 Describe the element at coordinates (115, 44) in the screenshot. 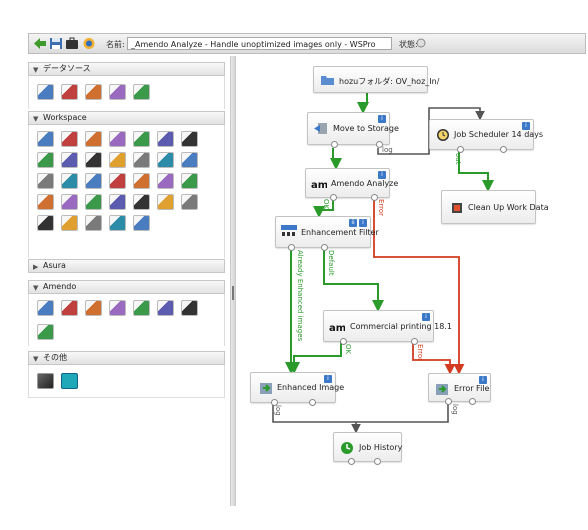

I see `name-label: 名前:` at that location.